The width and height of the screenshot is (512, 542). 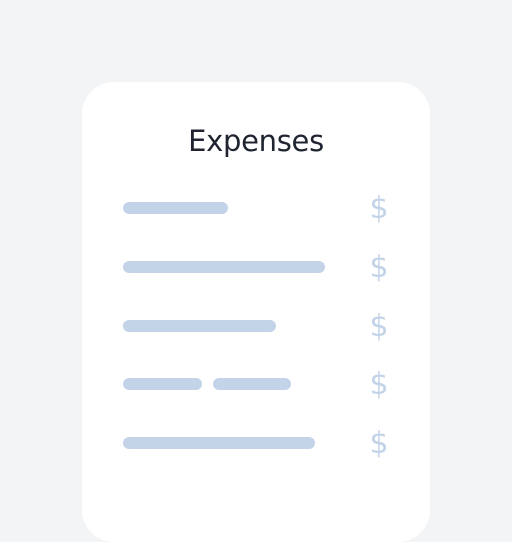 What do you see at coordinates (256, 141) in the screenshot?
I see `card-title: Expenses` at bounding box center [256, 141].